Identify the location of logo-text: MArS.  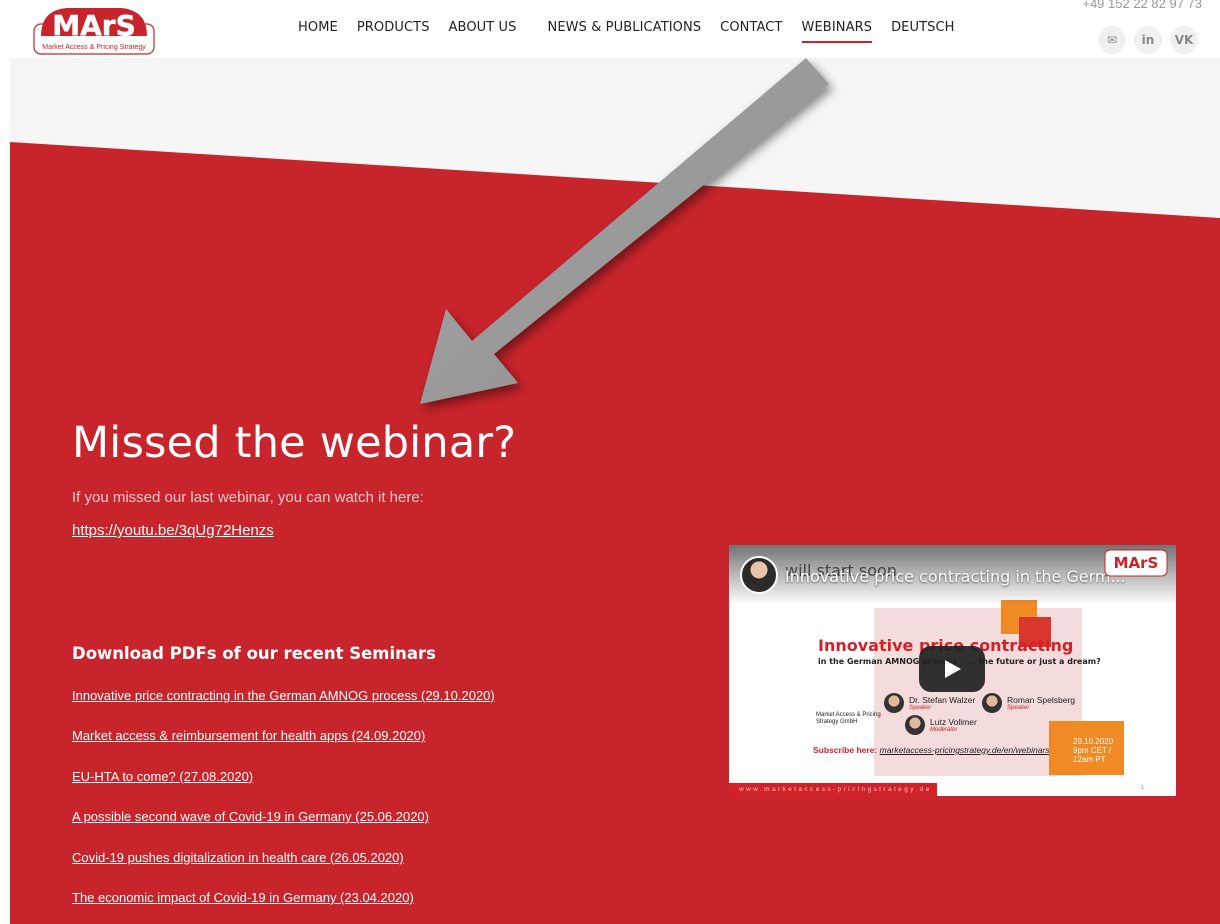
(94, 25).